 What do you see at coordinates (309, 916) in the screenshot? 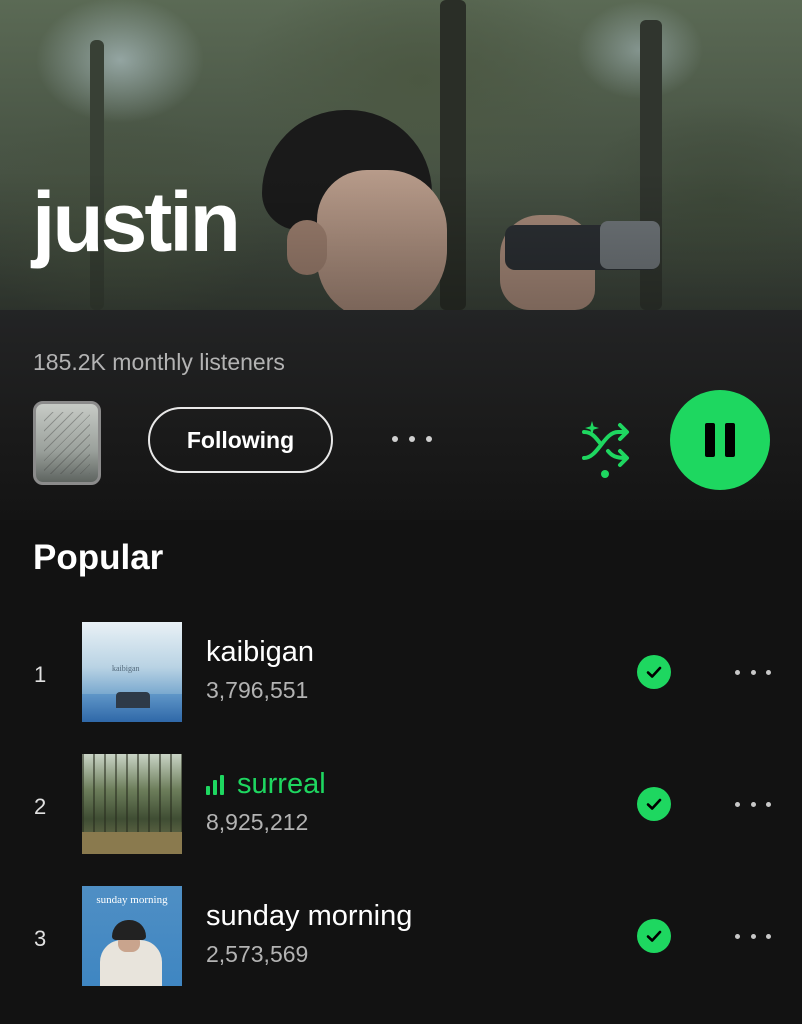
I see `track-title: sunday morning` at bounding box center [309, 916].